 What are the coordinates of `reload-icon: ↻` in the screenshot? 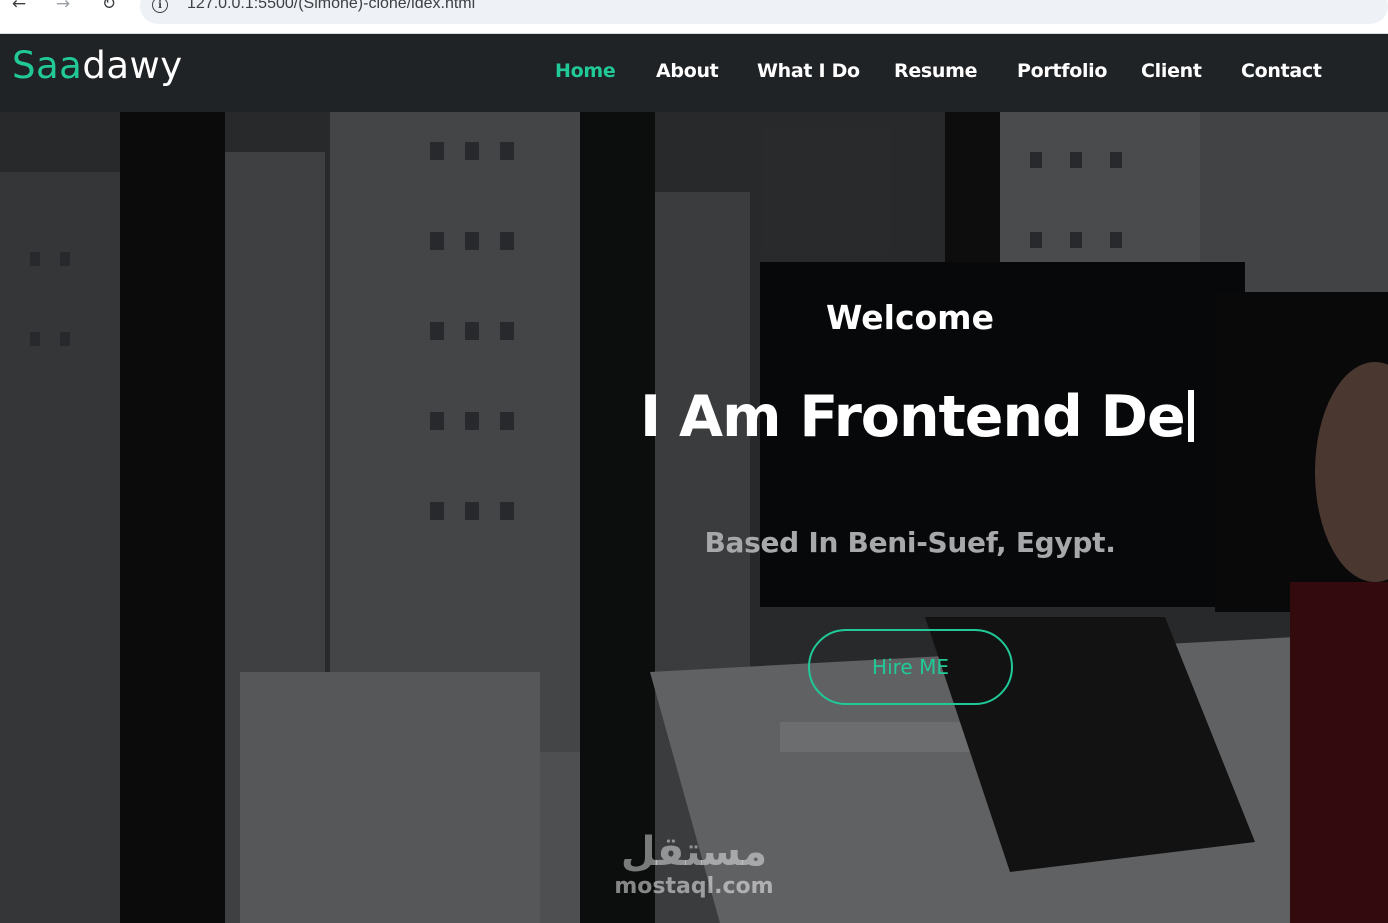 It's located at (109, 6).